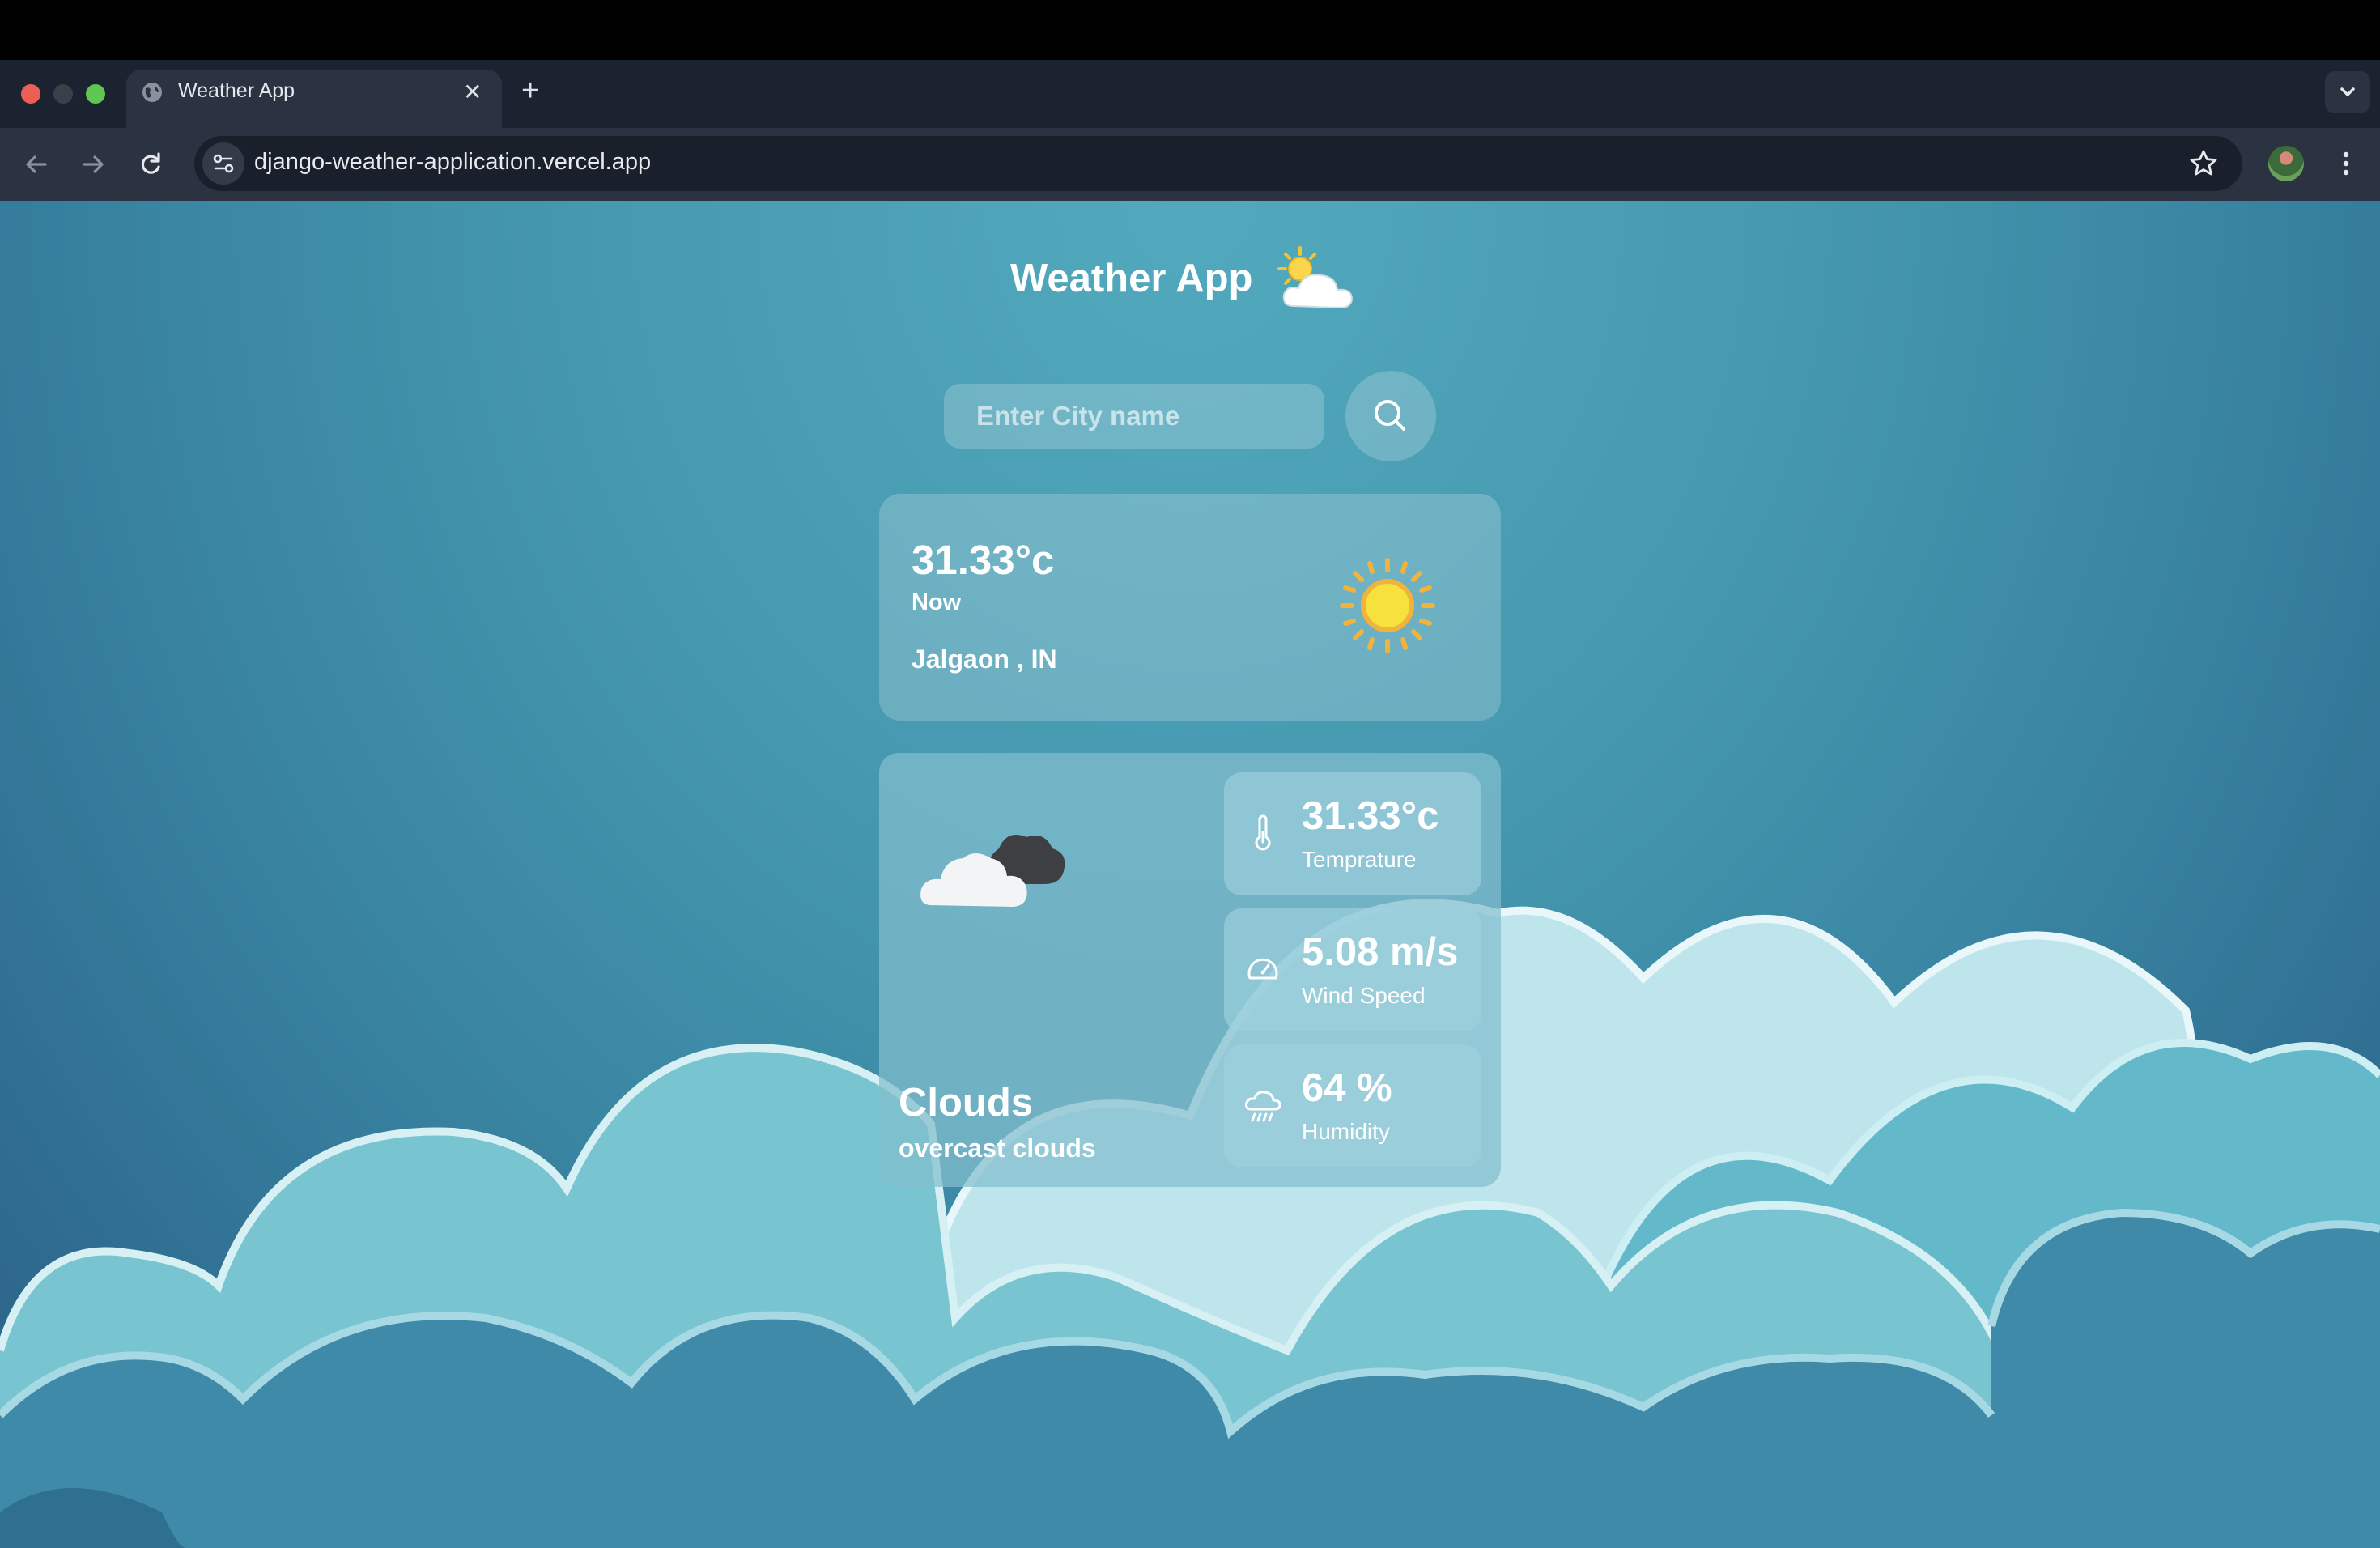 The height and width of the screenshot is (1548, 2380). Describe the element at coordinates (1359, 860) in the screenshot. I see `stat-label: Temprature` at that location.